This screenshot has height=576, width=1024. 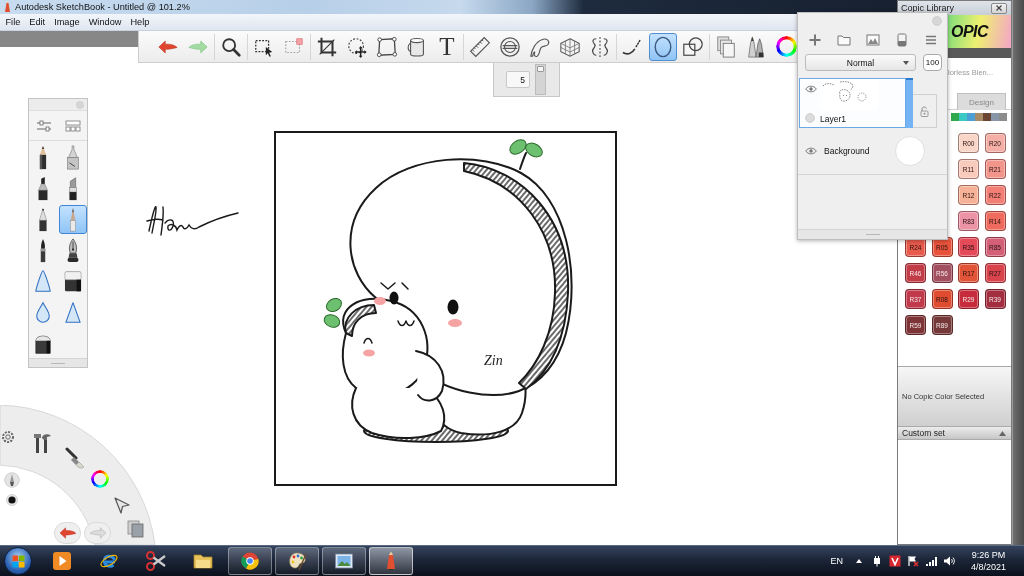 What do you see at coordinates (447, 46) in the screenshot?
I see `text-tool-button: T` at bounding box center [447, 46].